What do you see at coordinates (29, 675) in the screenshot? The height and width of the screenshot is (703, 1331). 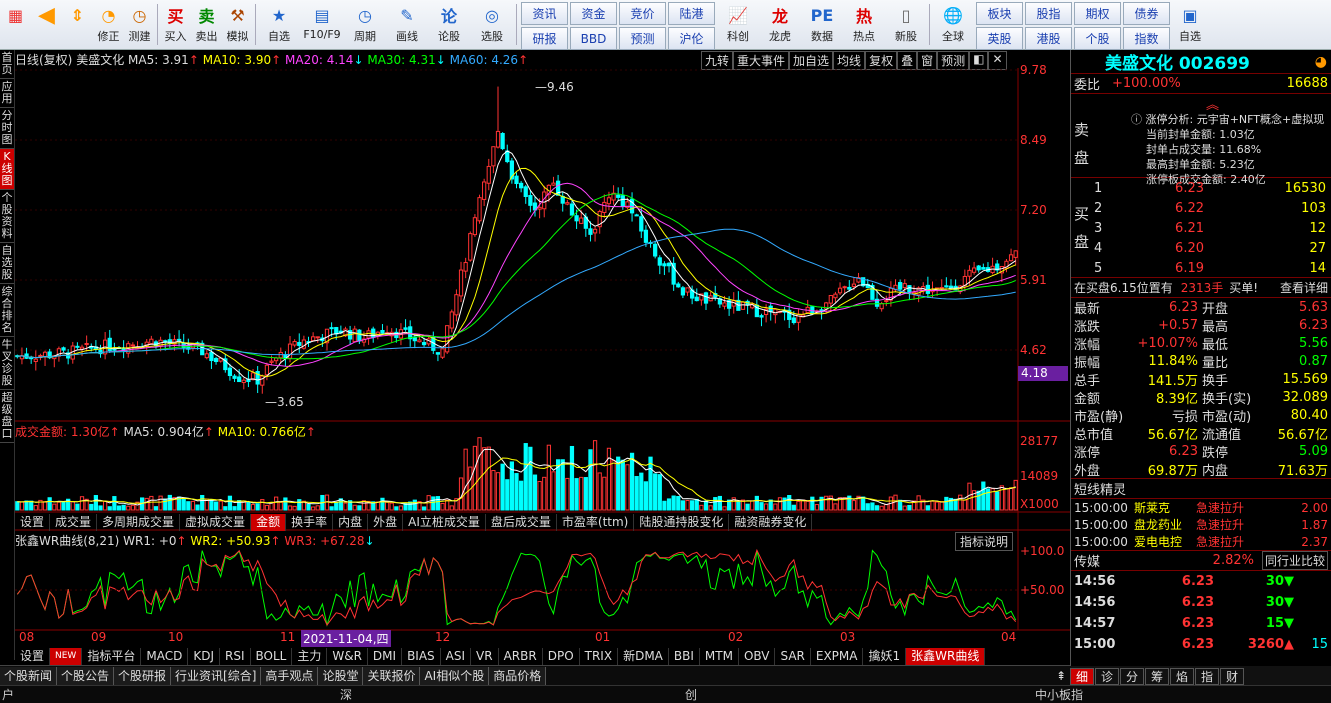 I see `btab-news: 个股新闻` at bounding box center [29, 675].